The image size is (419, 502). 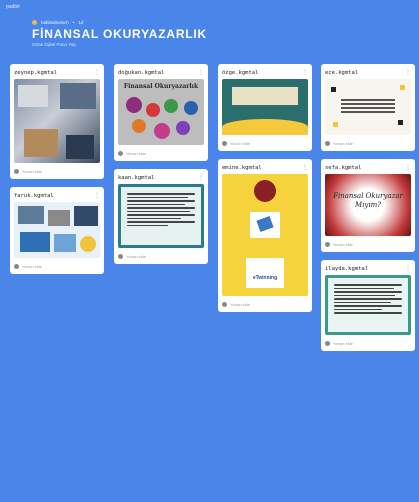 I want to click on post-author: zeynep.kgmtal, so click(x=35, y=73).